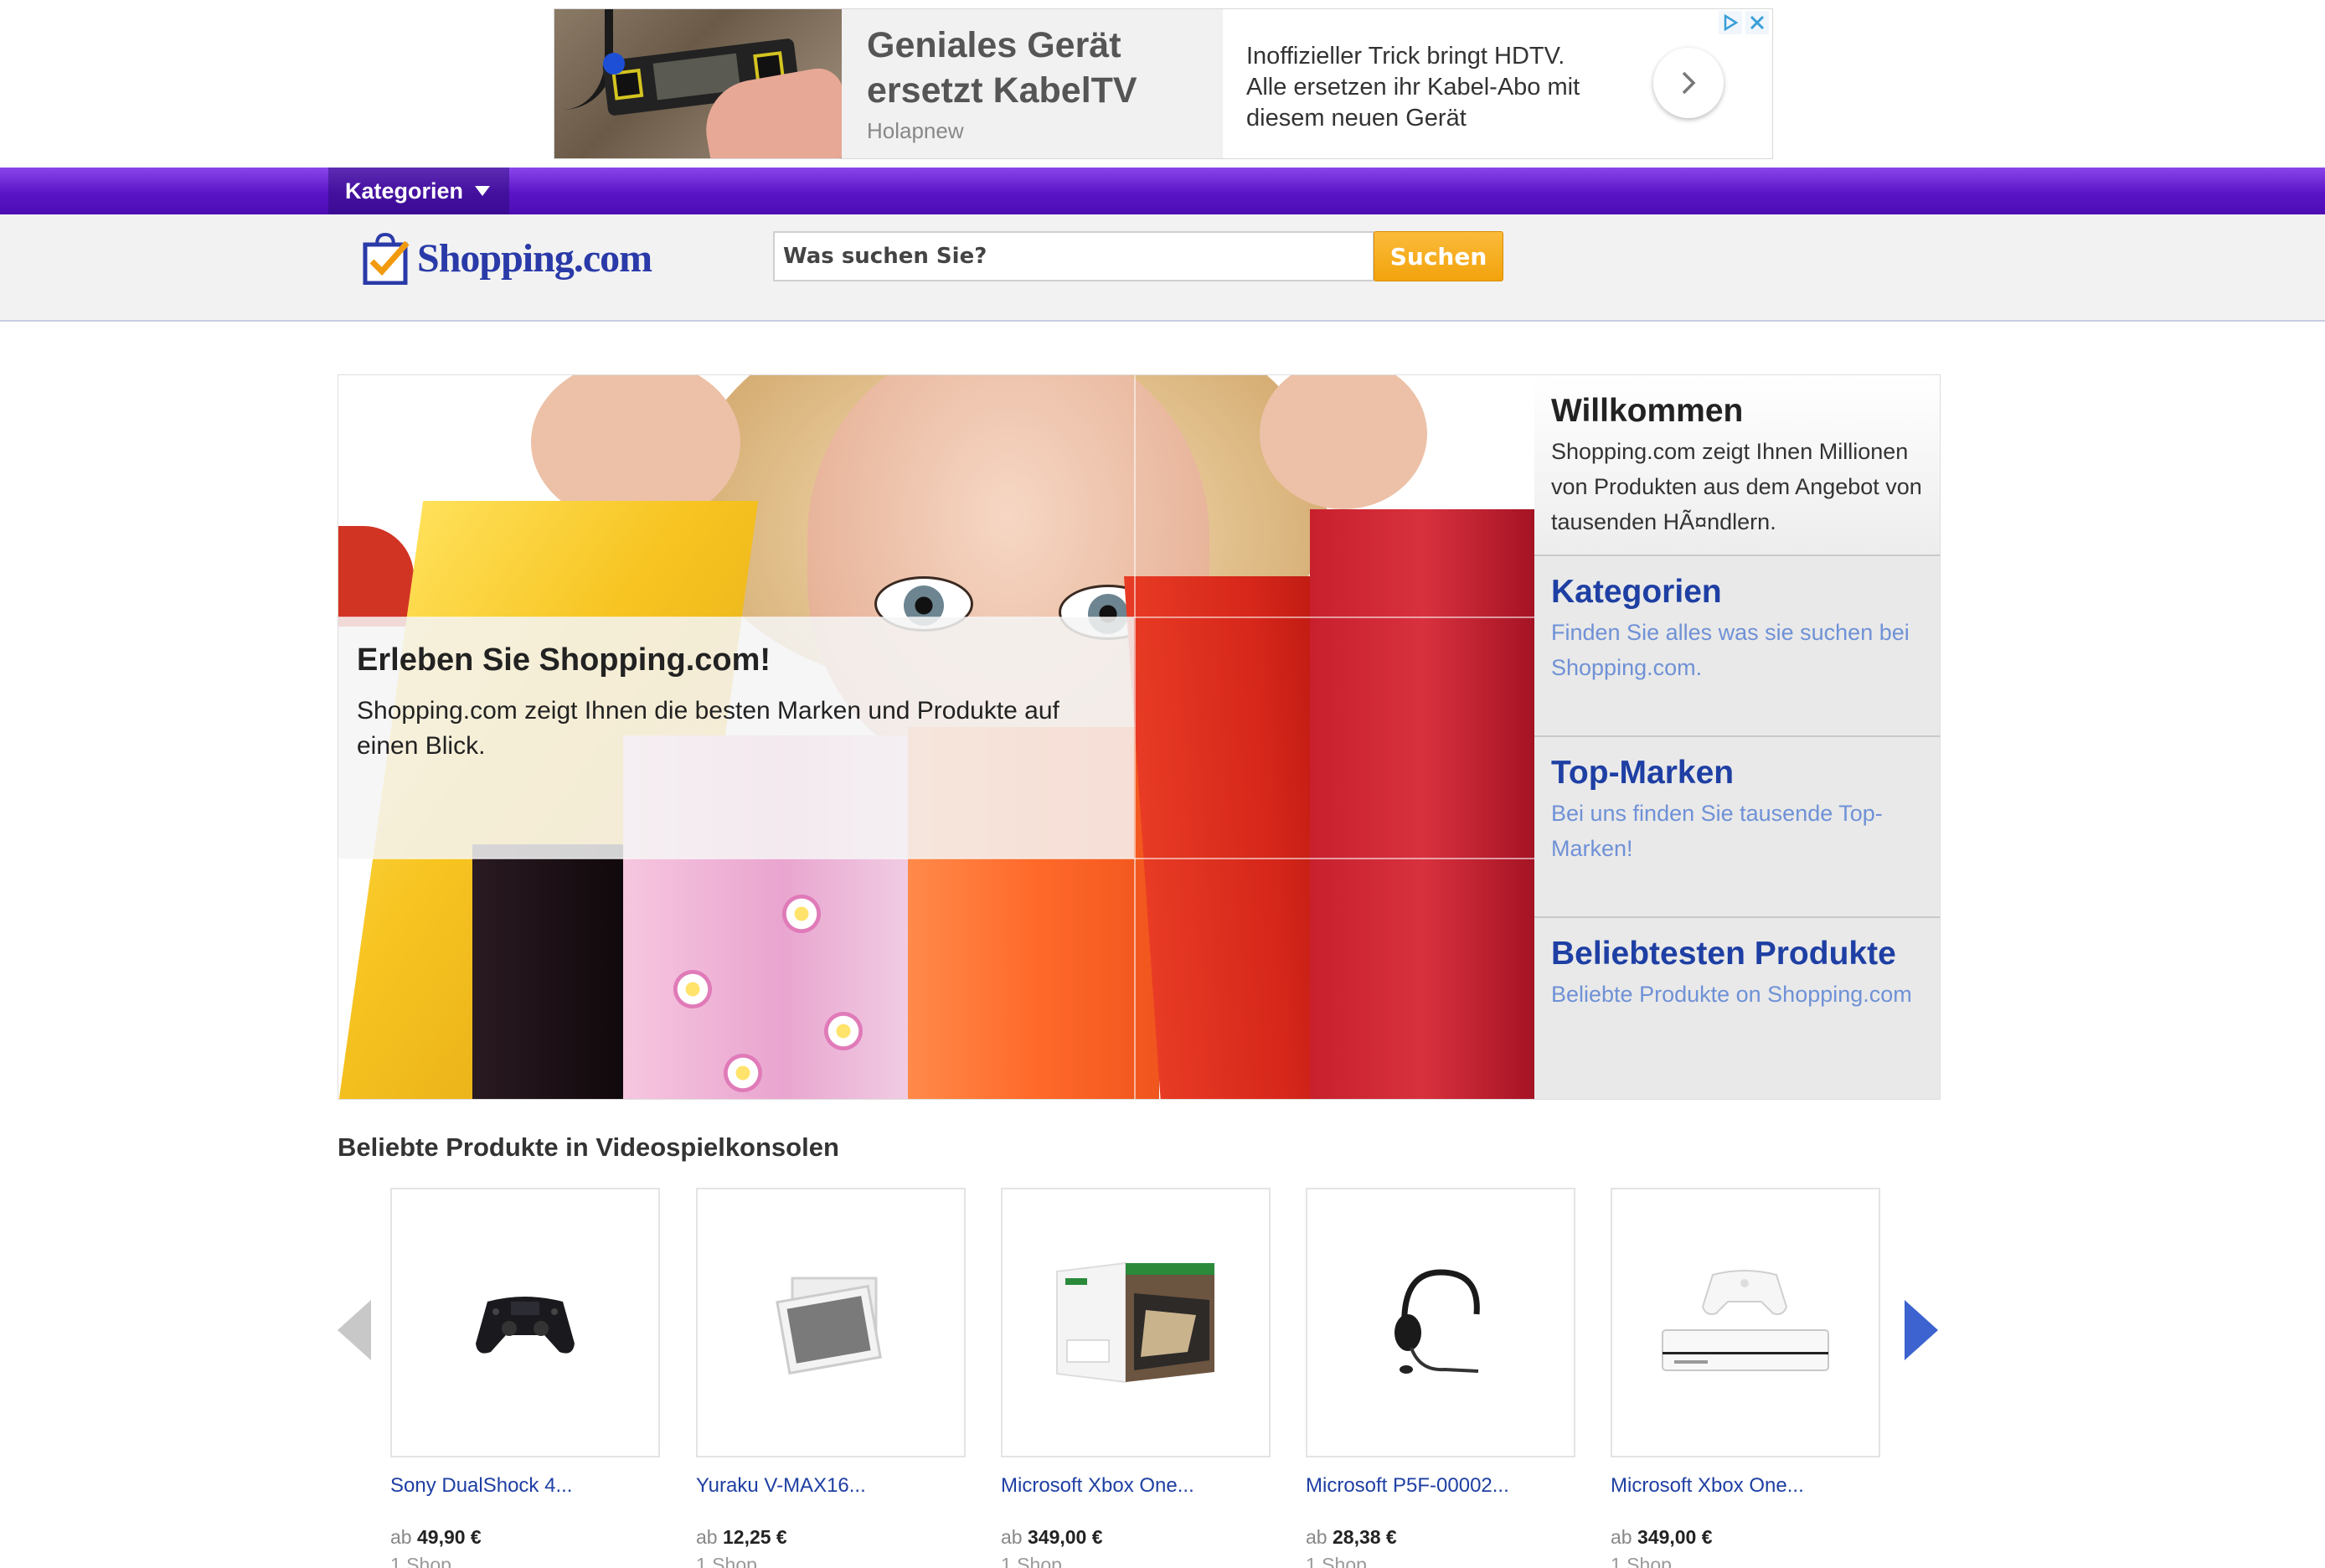  What do you see at coordinates (1643, 773) in the screenshot?
I see `panel-title: Top-Marken` at bounding box center [1643, 773].